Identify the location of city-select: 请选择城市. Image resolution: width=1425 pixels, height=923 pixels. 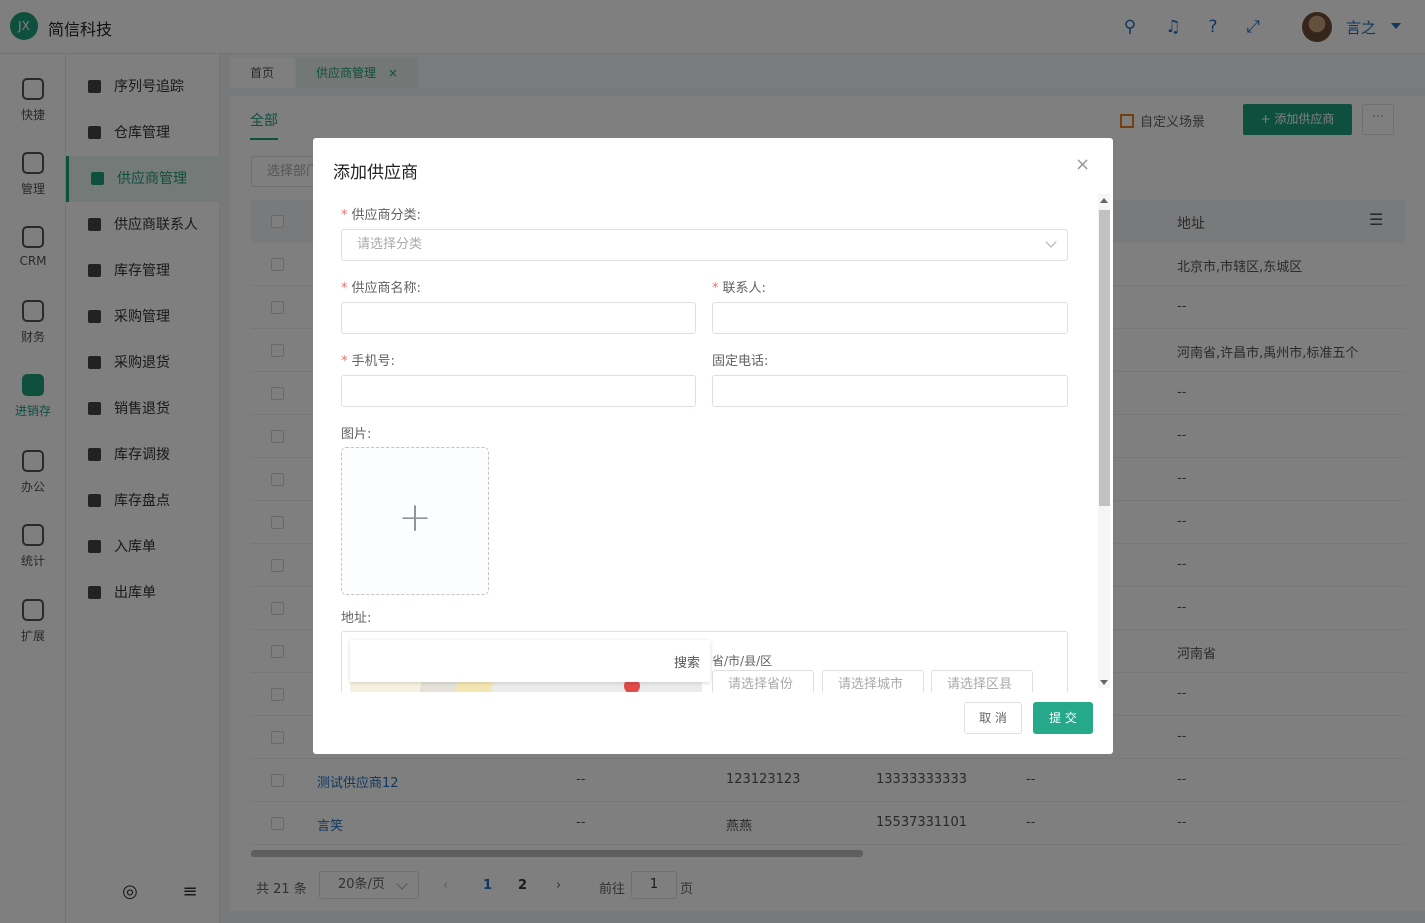
(873, 681).